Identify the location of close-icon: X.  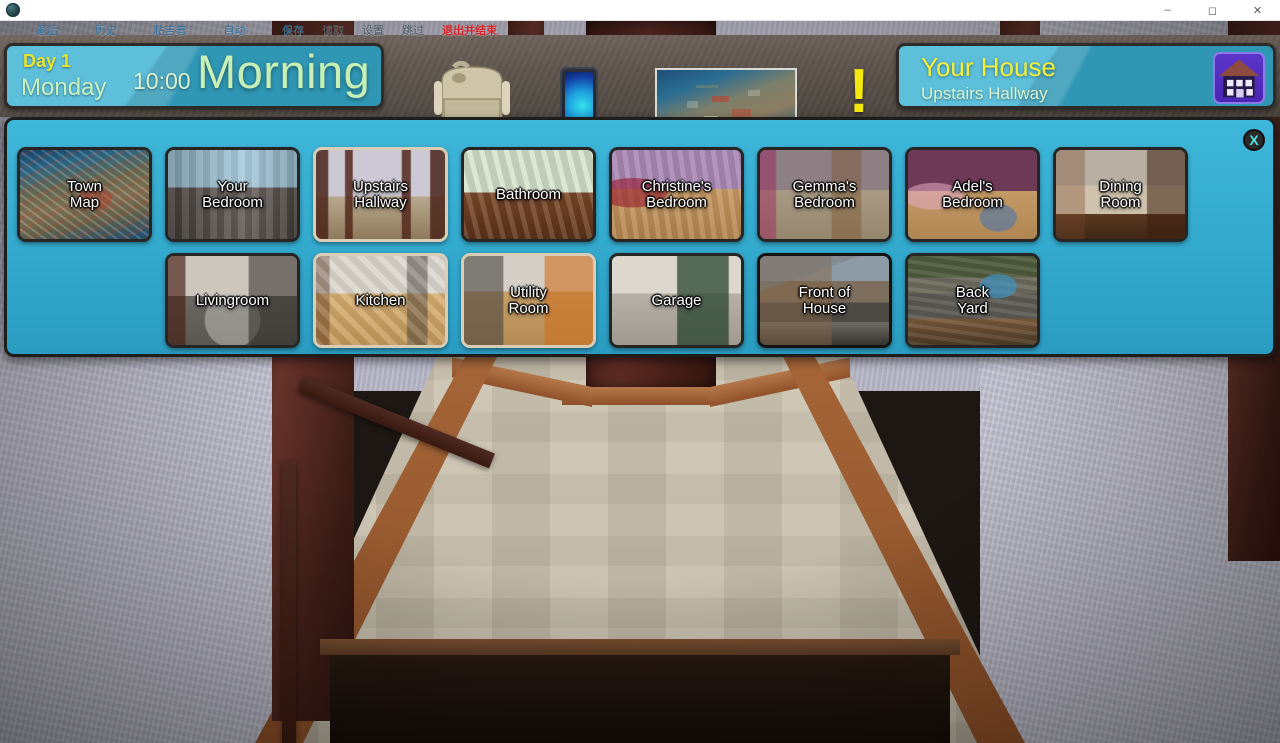
(1254, 140).